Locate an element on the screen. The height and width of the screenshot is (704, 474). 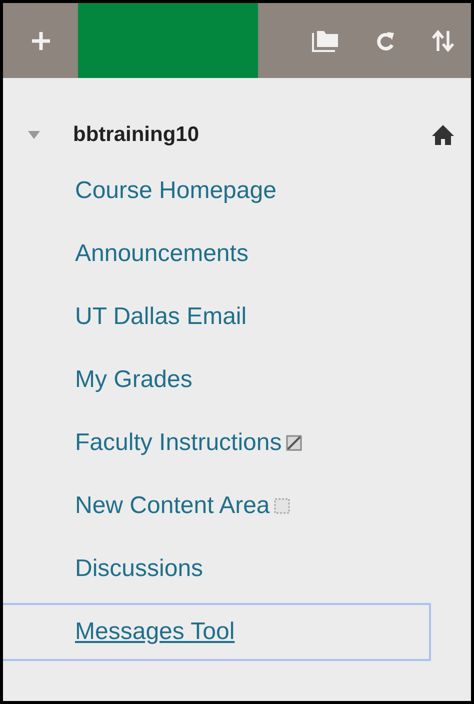
menu-item: New Content Area is located at coordinates (217, 506).